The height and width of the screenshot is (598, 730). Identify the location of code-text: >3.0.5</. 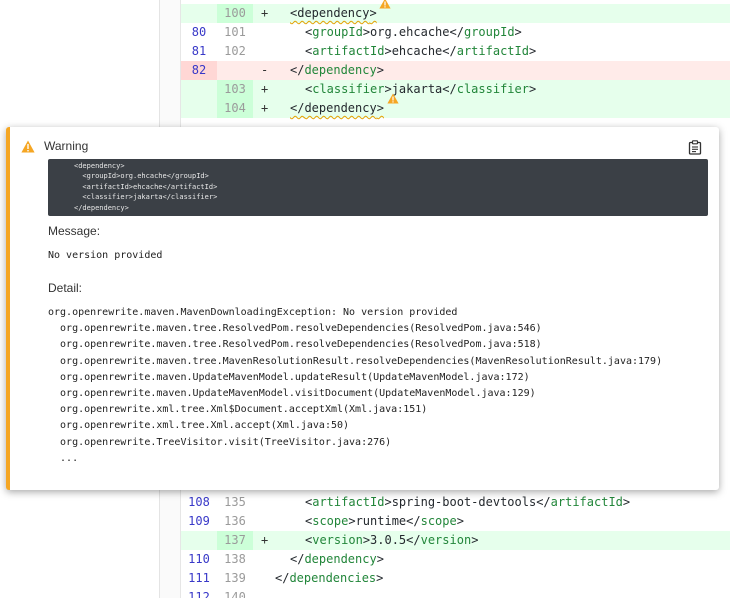
(391, 540).